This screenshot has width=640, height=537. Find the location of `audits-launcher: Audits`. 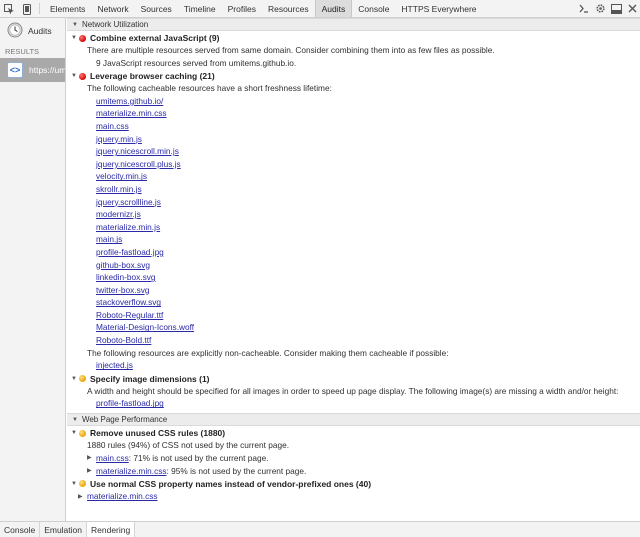

audits-launcher: Audits is located at coordinates (32, 31).